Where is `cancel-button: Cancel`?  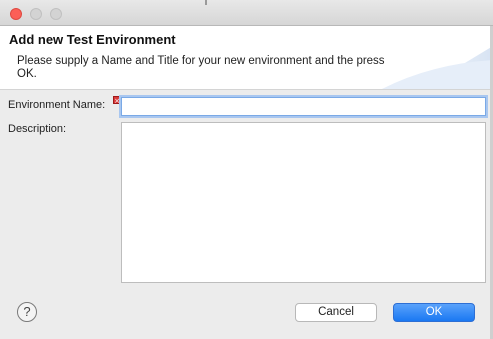
cancel-button: Cancel is located at coordinates (336, 312).